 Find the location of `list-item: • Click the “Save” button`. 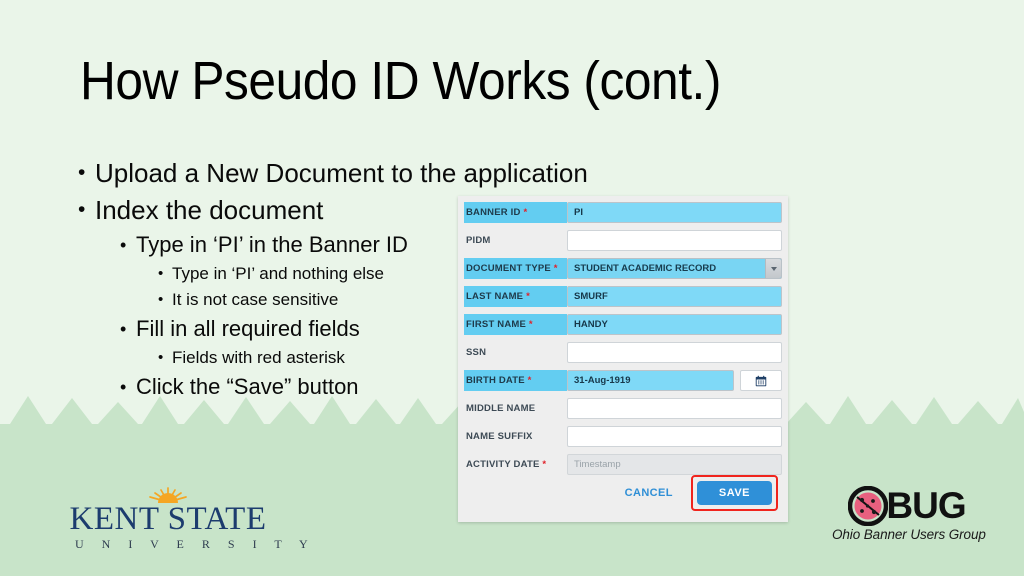

list-item: • Click the “Save” button is located at coordinates (314, 387).